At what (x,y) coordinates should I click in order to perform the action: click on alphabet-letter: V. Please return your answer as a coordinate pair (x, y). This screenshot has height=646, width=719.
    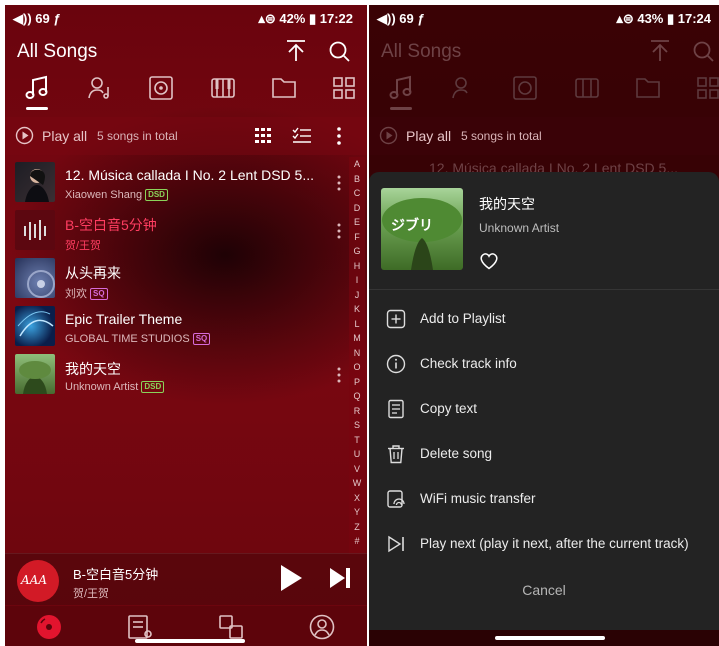
    Looking at the image, I should click on (357, 469).